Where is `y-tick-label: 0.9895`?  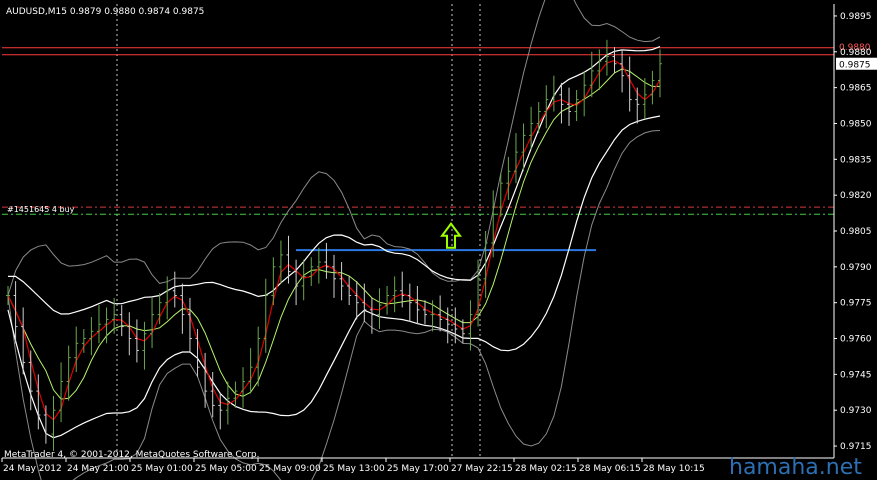
y-tick-label: 0.9895 is located at coordinates (856, 17).